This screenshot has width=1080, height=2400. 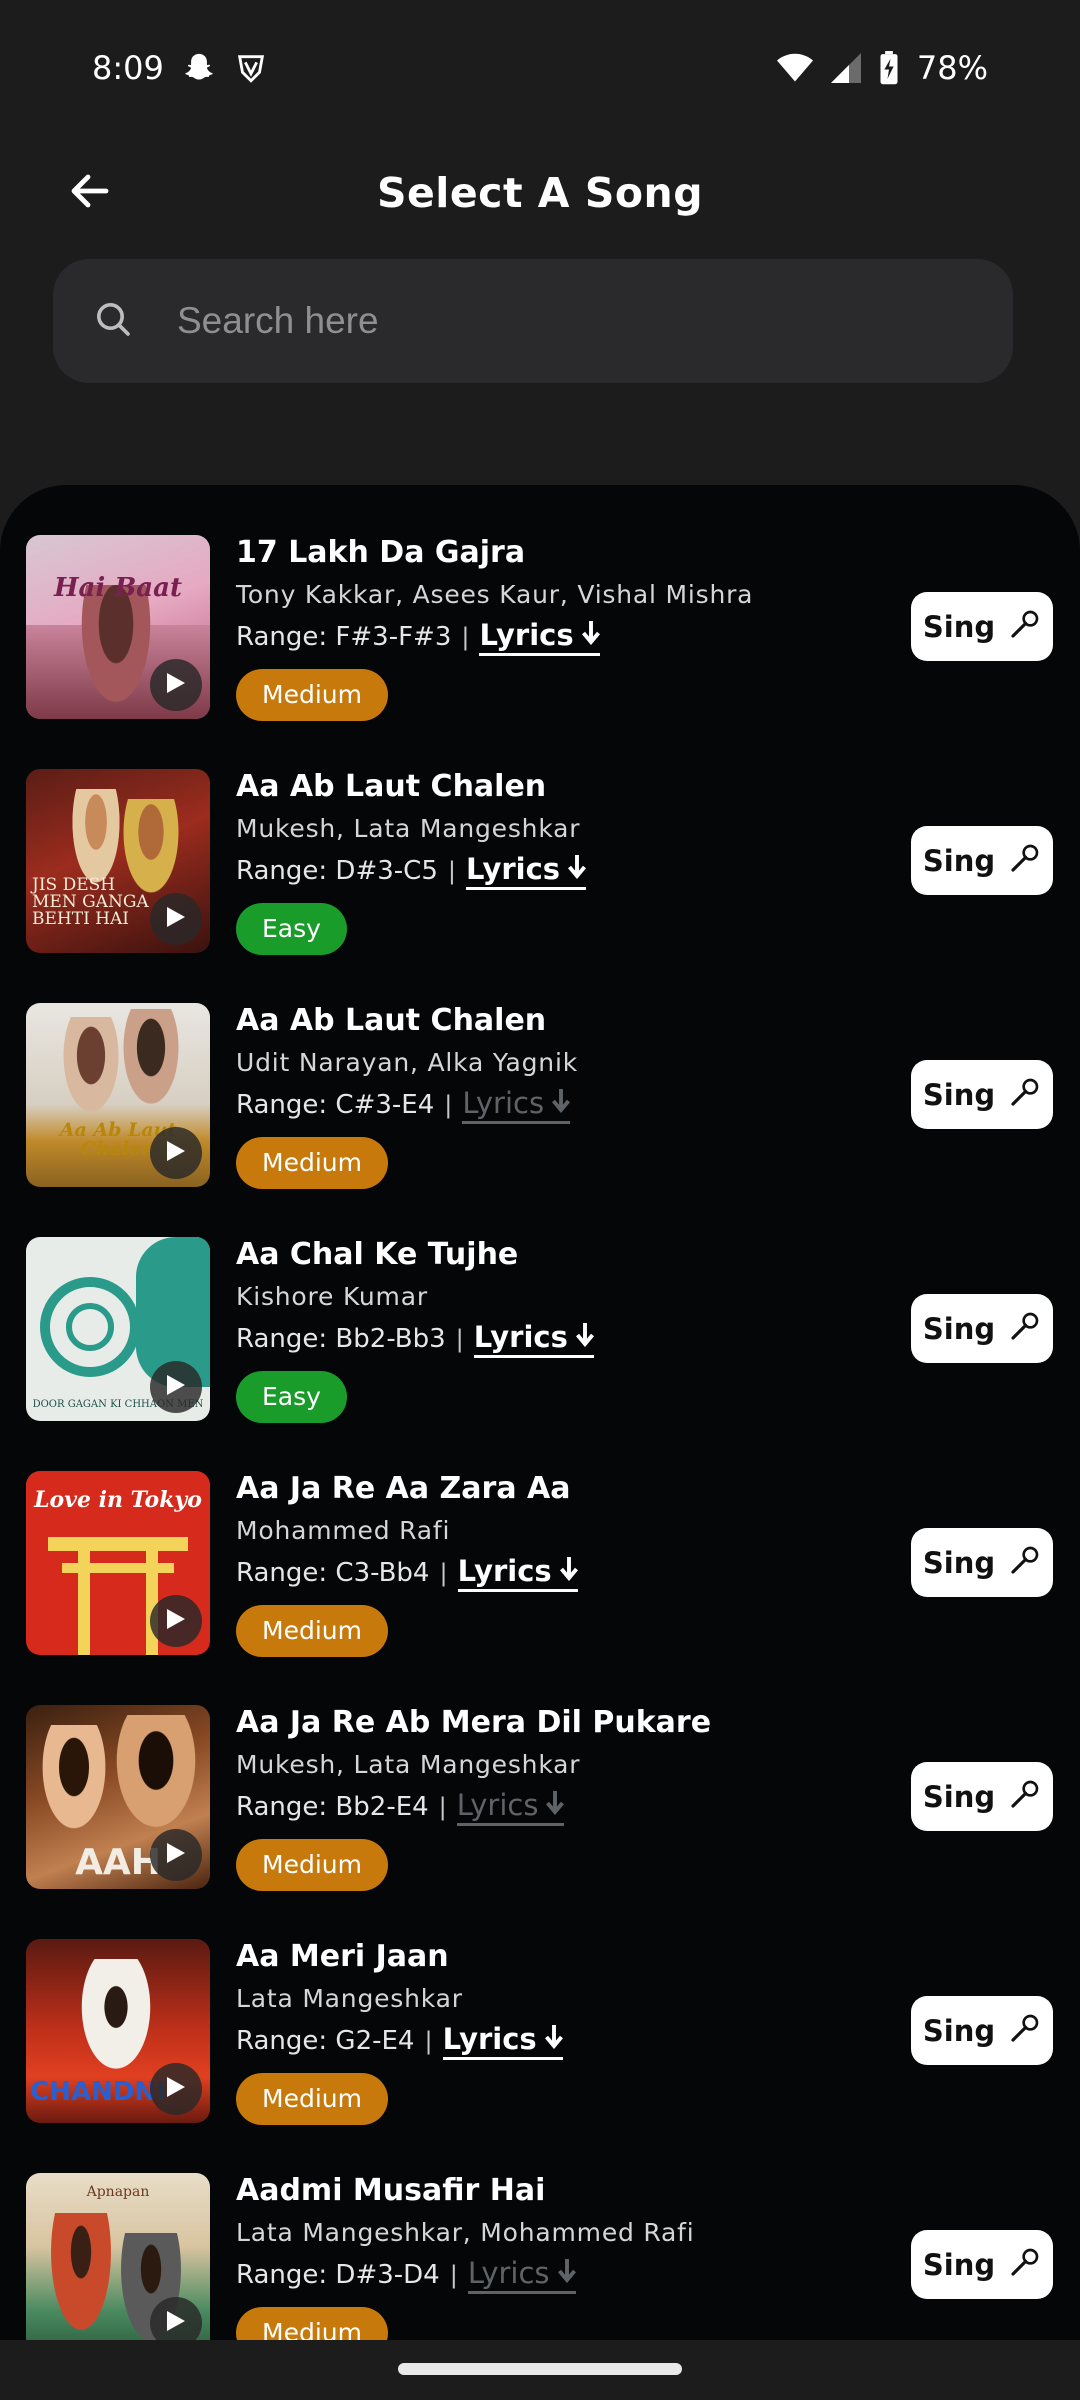 I want to click on album-art-text: Love in Tokyo, so click(x=118, y=1500).